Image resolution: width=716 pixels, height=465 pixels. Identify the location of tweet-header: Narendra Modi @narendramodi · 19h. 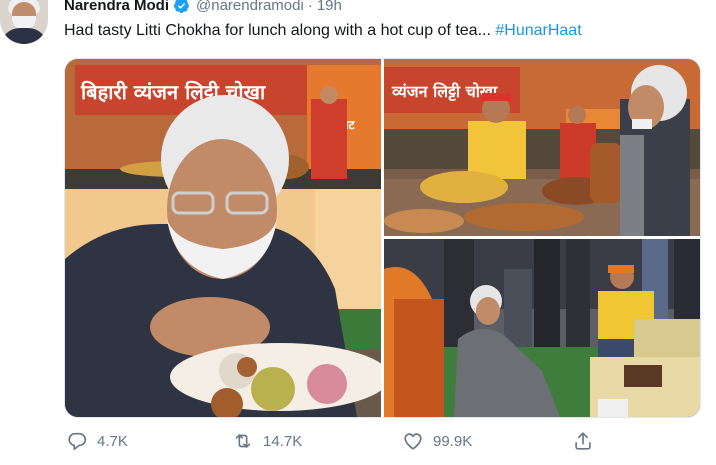
(203, 7).